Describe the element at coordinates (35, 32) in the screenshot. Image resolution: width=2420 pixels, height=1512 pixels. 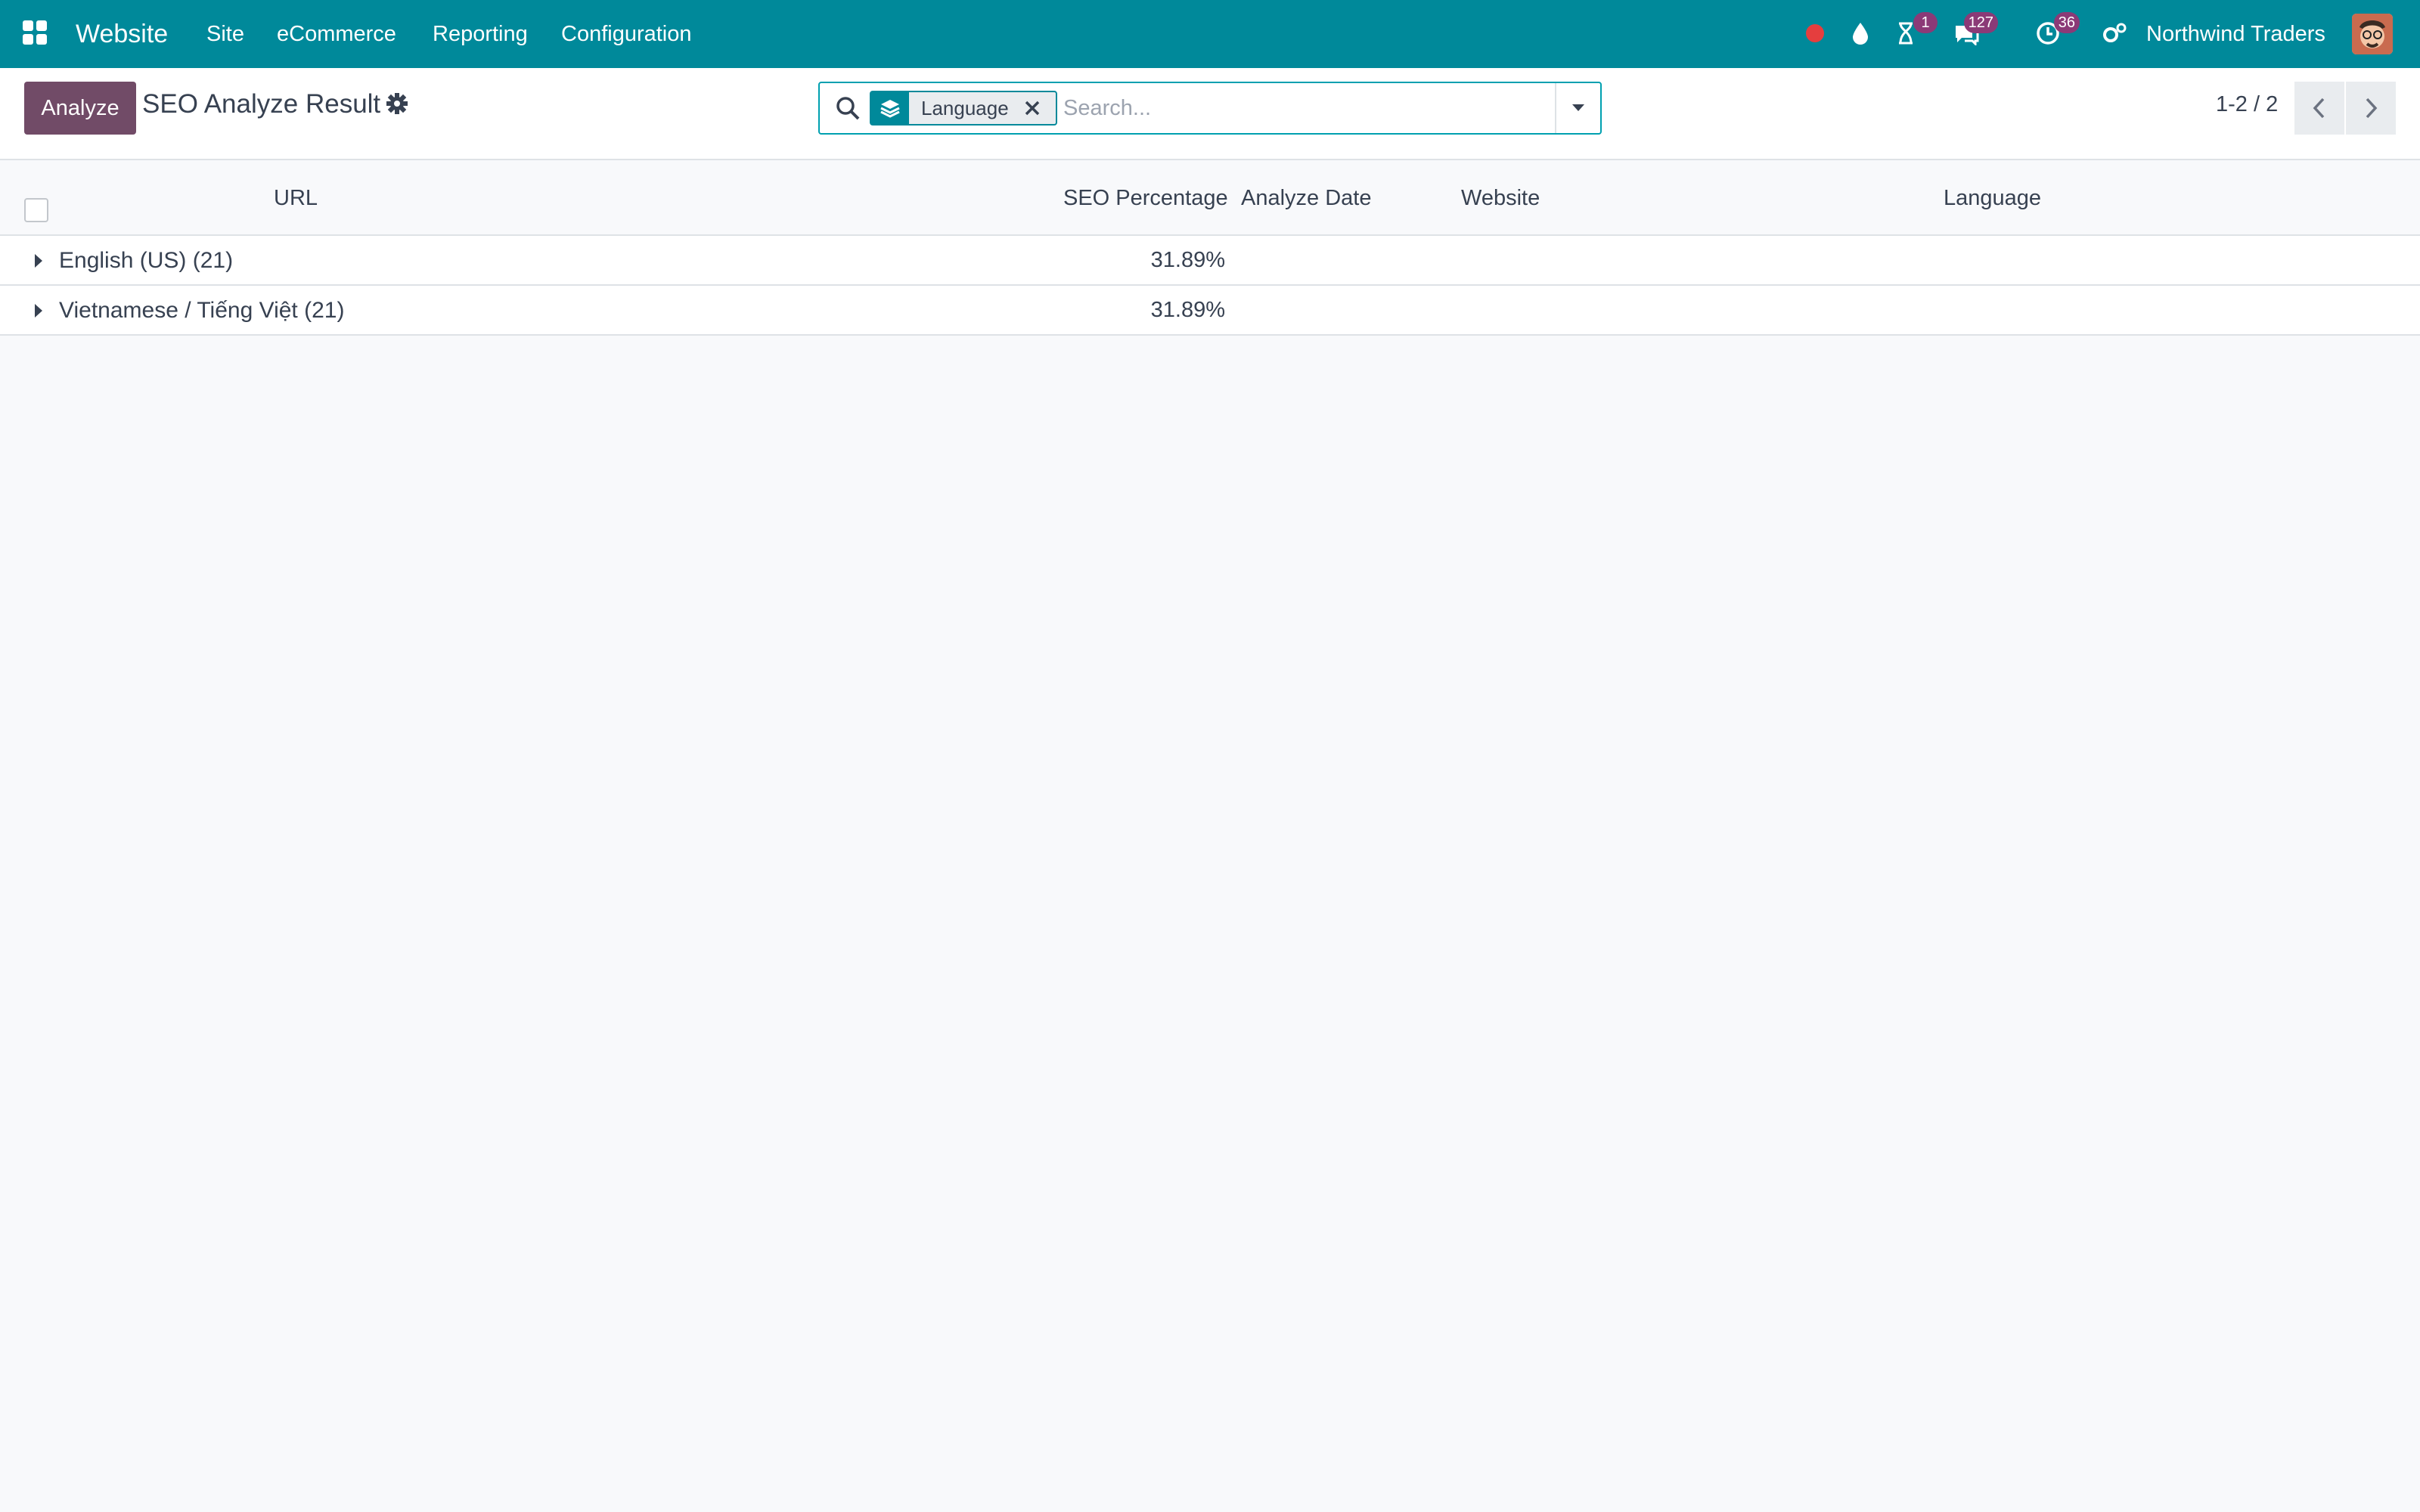
I see `apps-menu-icon` at that location.